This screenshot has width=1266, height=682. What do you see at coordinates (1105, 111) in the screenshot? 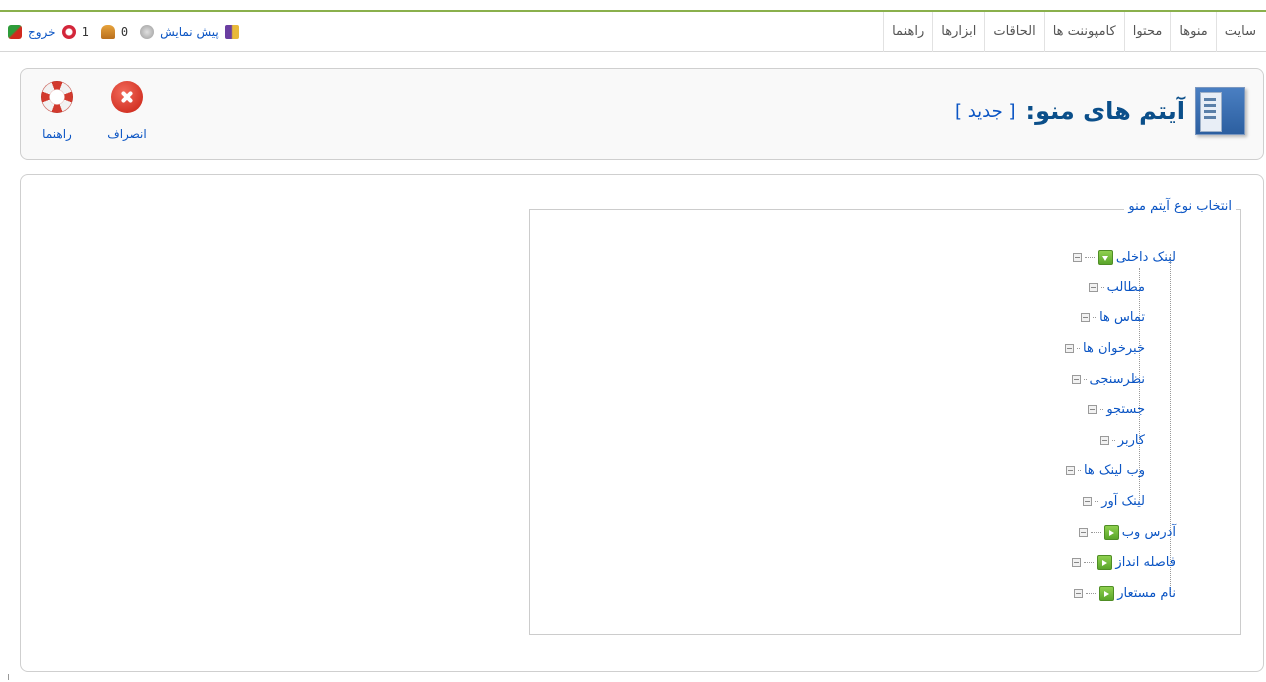
I see `page-title: آیتم های منو:` at bounding box center [1105, 111].